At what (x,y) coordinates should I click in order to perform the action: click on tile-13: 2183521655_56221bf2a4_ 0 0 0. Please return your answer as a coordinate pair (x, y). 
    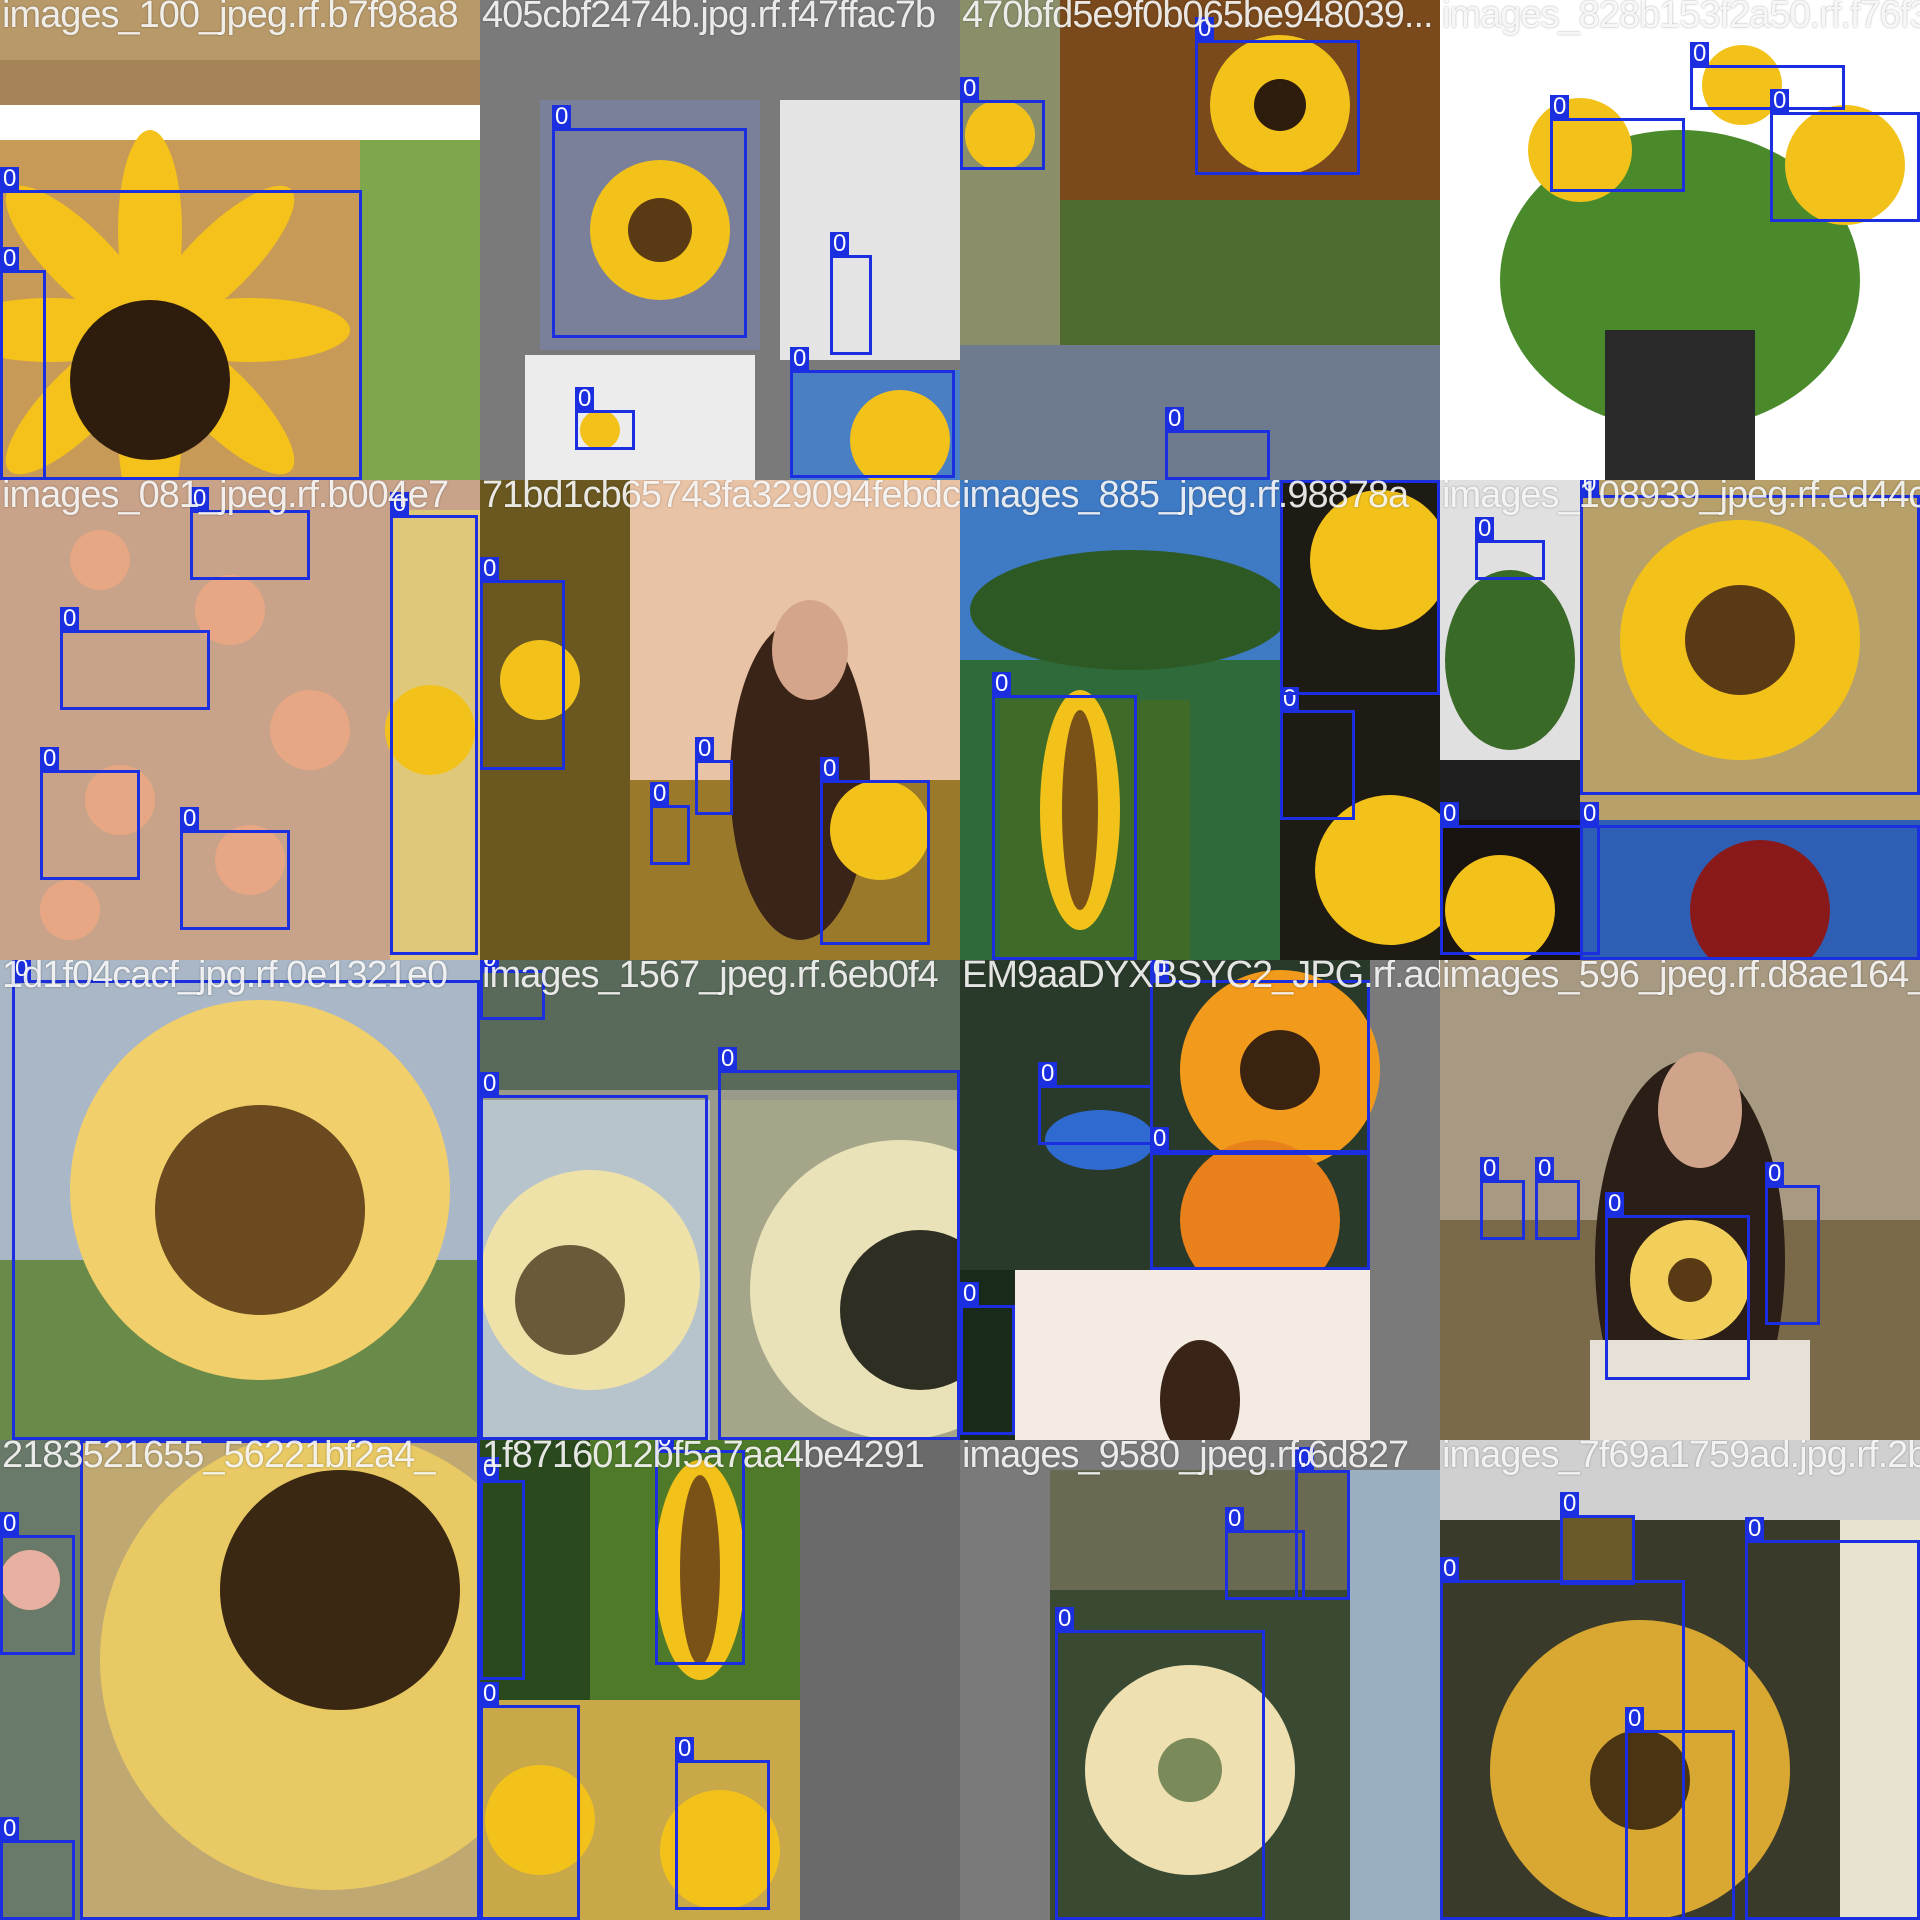
    Looking at the image, I should click on (240, 1680).